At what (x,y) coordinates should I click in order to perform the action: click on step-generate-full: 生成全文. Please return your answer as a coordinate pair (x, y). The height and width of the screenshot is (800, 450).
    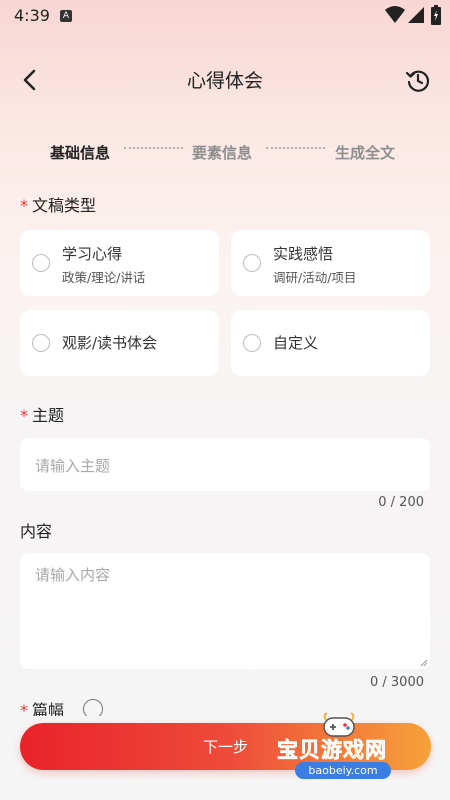
    Looking at the image, I should click on (365, 153).